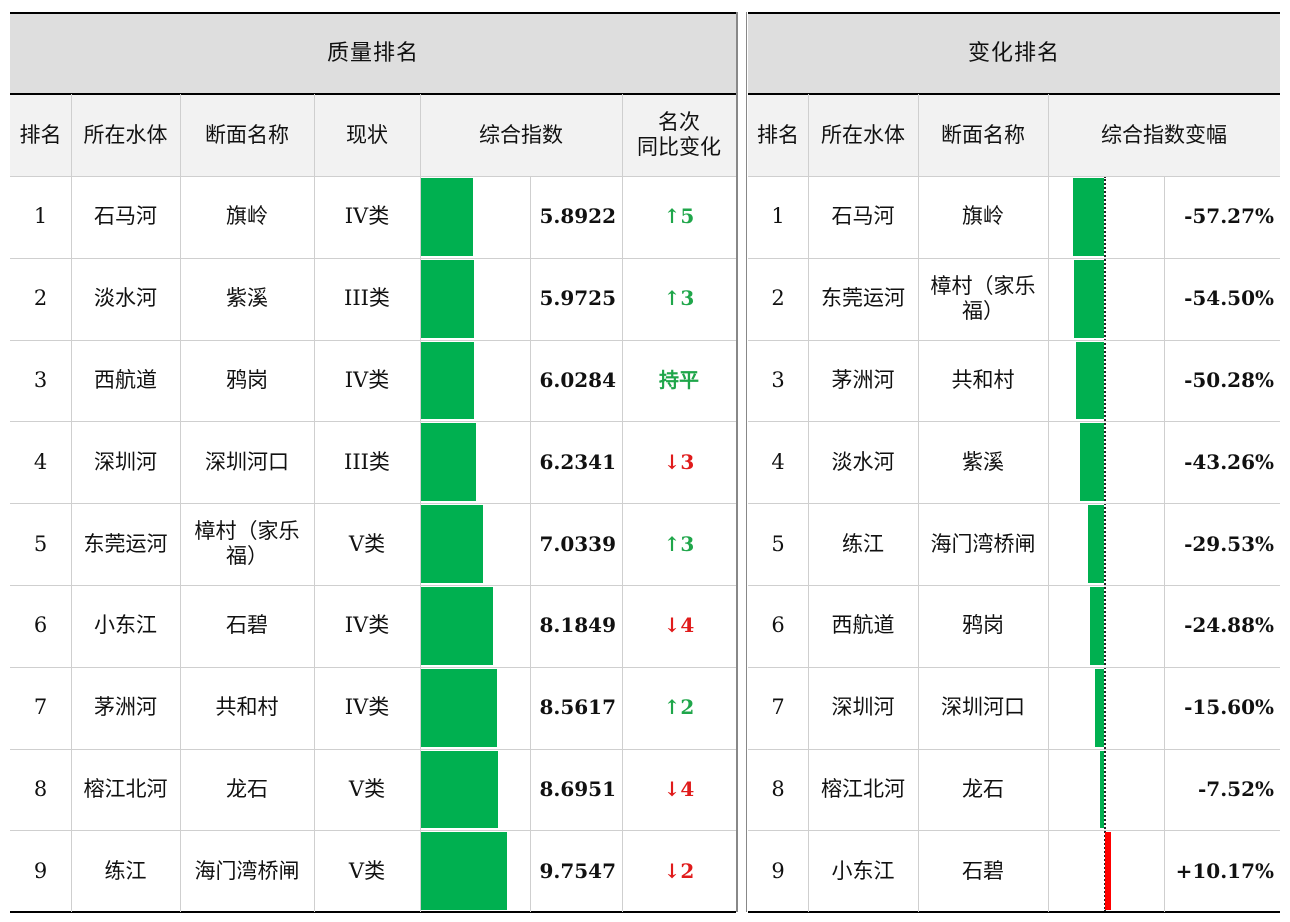 The width and height of the screenshot is (1290, 922). What do you see at coordinates (863, 625) in the screenshot?
I see `change-row-water: 西航道` at bounding box center [863, 625].